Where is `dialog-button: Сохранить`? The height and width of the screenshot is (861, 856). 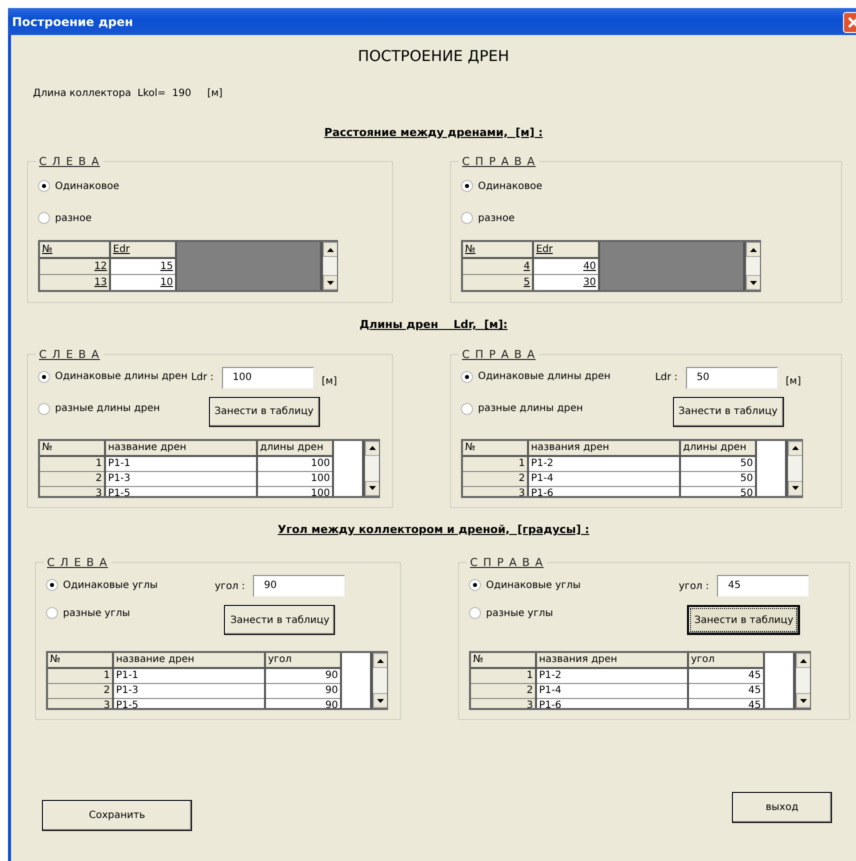 dialog-button: Сохранить is located at coordinates (117, 815).